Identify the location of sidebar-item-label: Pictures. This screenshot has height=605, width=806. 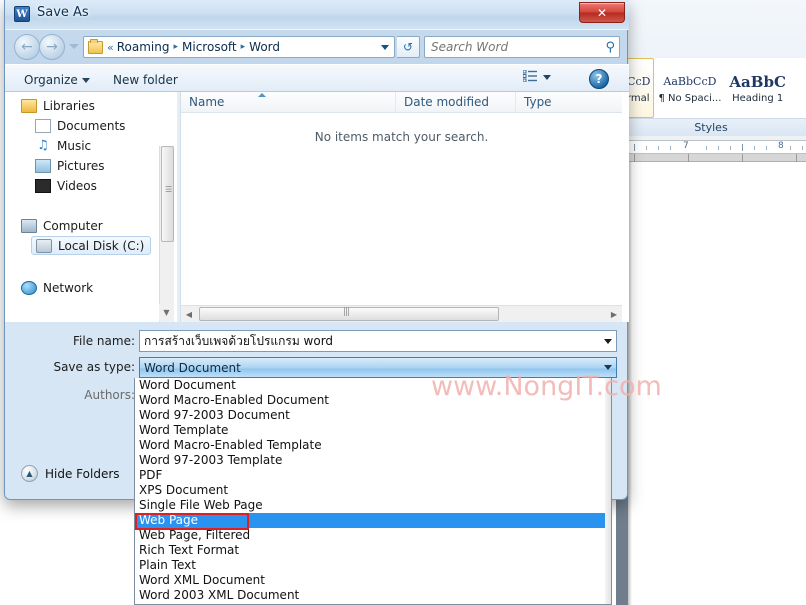
(81, 165).